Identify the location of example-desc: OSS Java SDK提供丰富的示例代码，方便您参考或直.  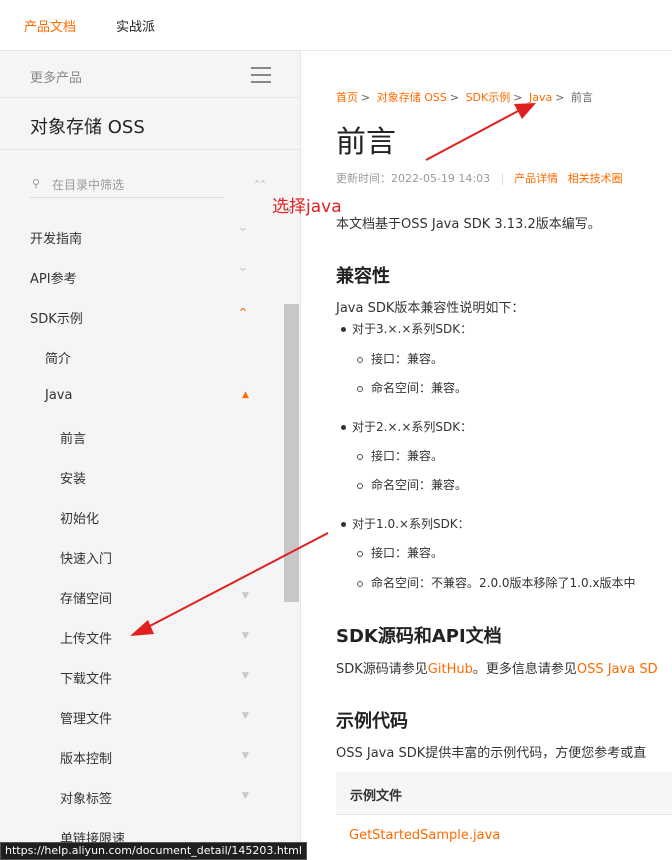
(491, 753).